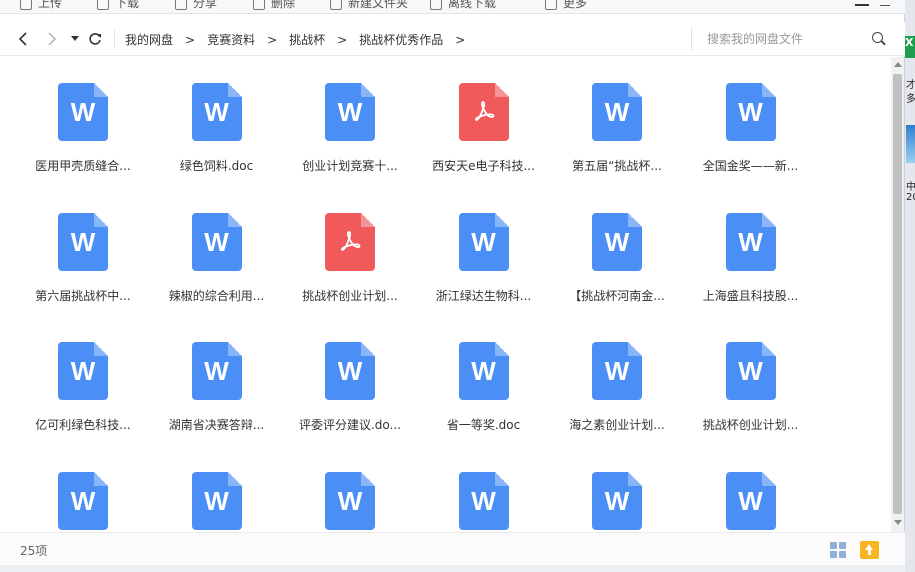 Image resolution: width=915 pixels, height=572 pixels. Describe the element at coordinates (378, 5) in the screenshot. I see `new-folder-label: 新建文件夹` at that location.